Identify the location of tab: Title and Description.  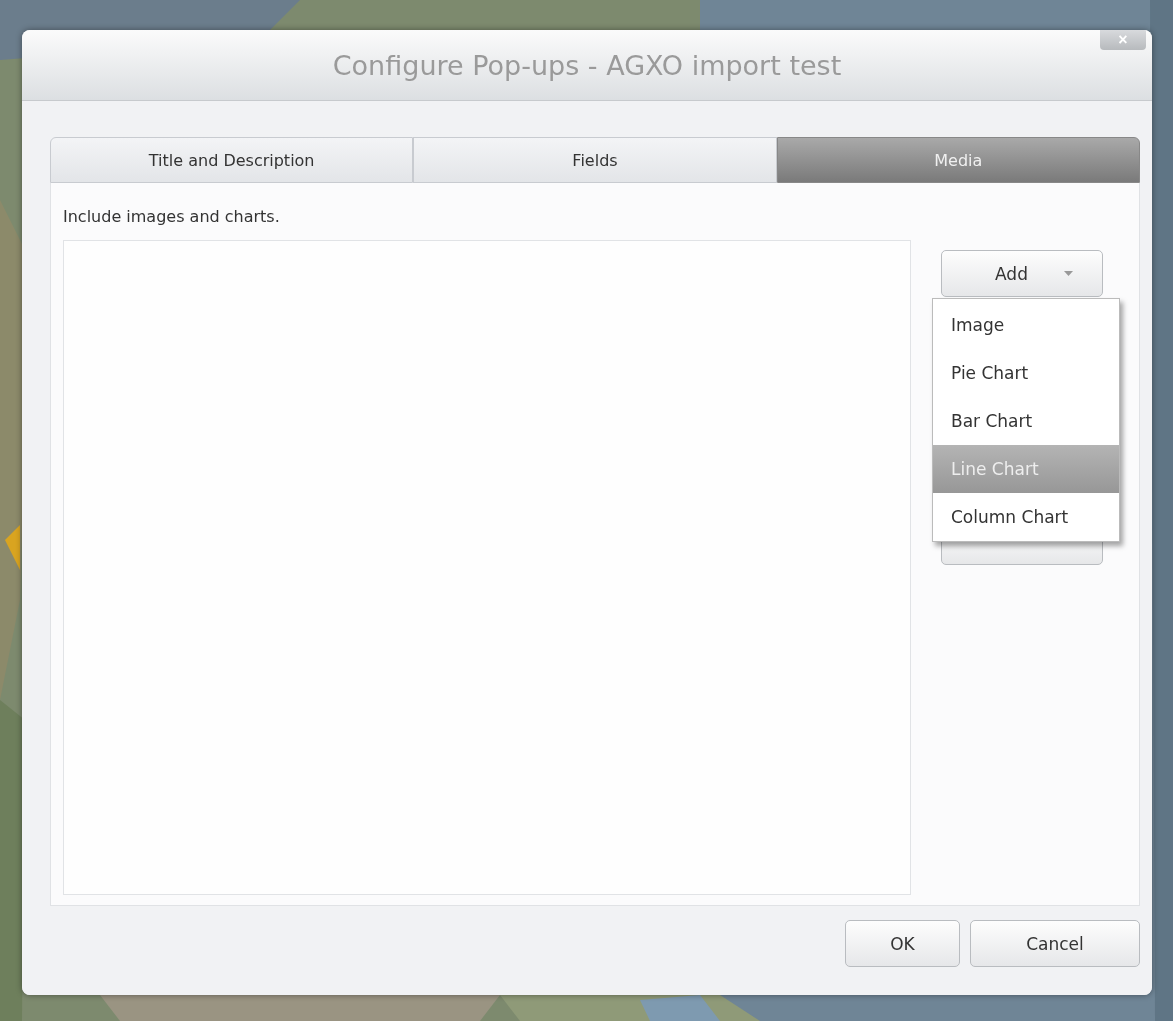
(232, 160).